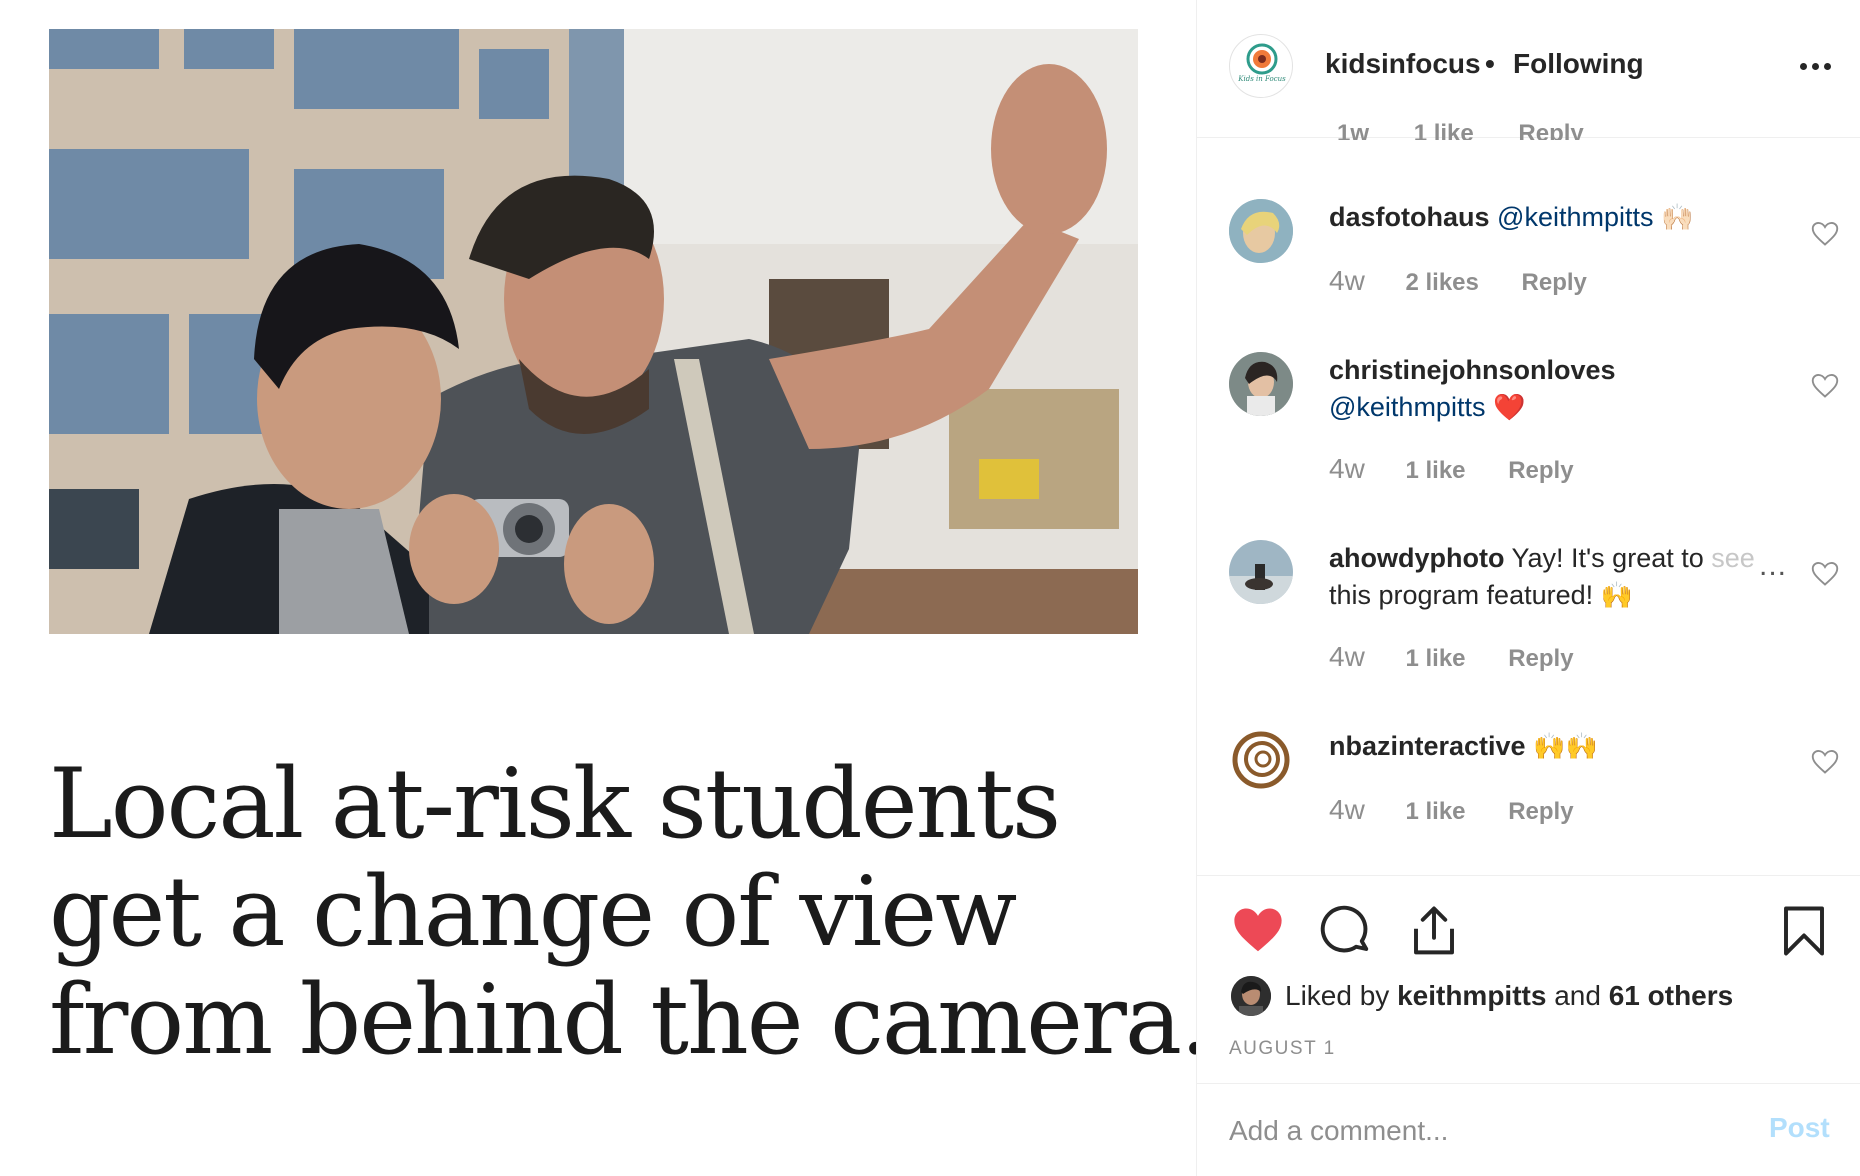 Image resolution: width=1860 pixels, height=1176 pixels. I want to click on comment-meta: 4w 2 likes Reply, so click(1458, 281).